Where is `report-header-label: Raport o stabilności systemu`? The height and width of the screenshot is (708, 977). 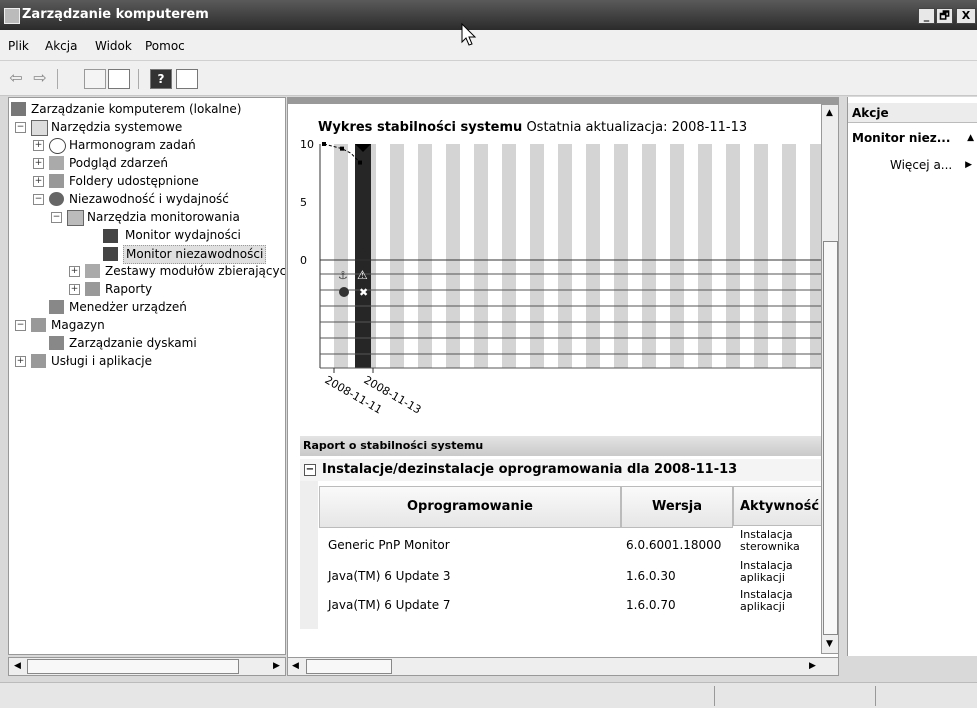
report-header-label: Raport o stabilności systemu is located at coordinates (393, 445).